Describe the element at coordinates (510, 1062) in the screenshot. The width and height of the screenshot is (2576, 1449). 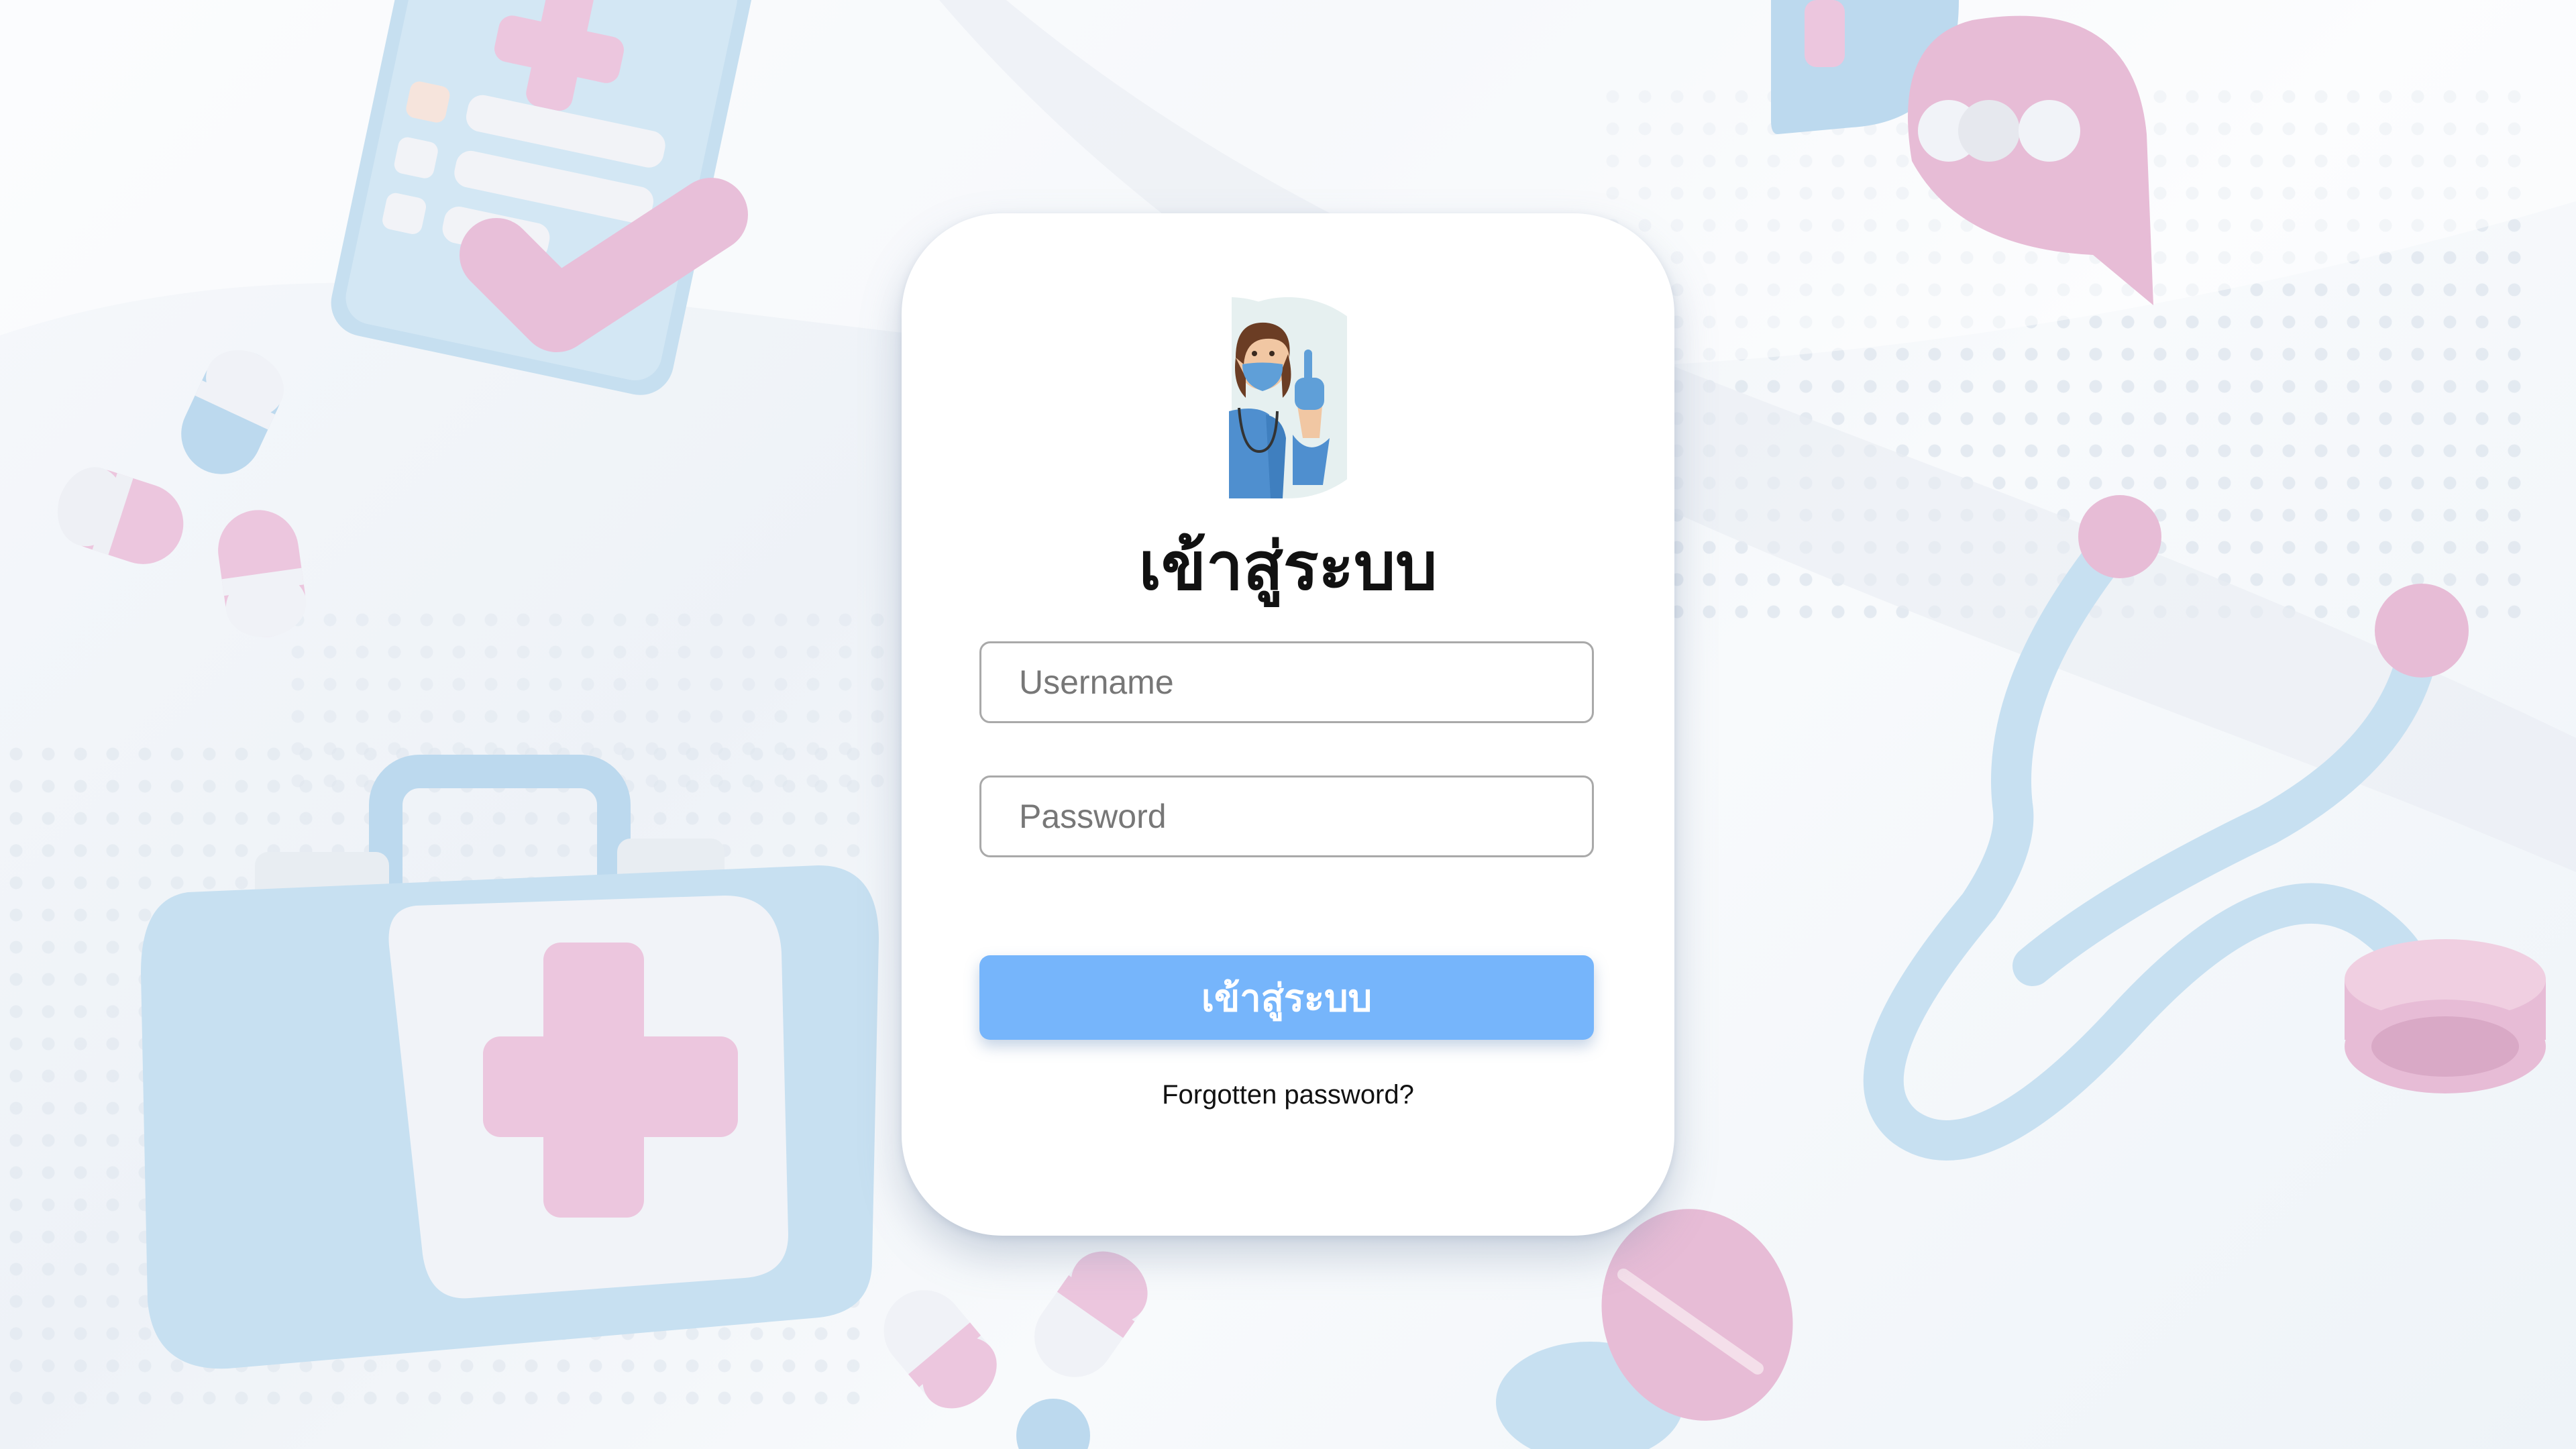
I see `first-aid-kit-icon` at that location.